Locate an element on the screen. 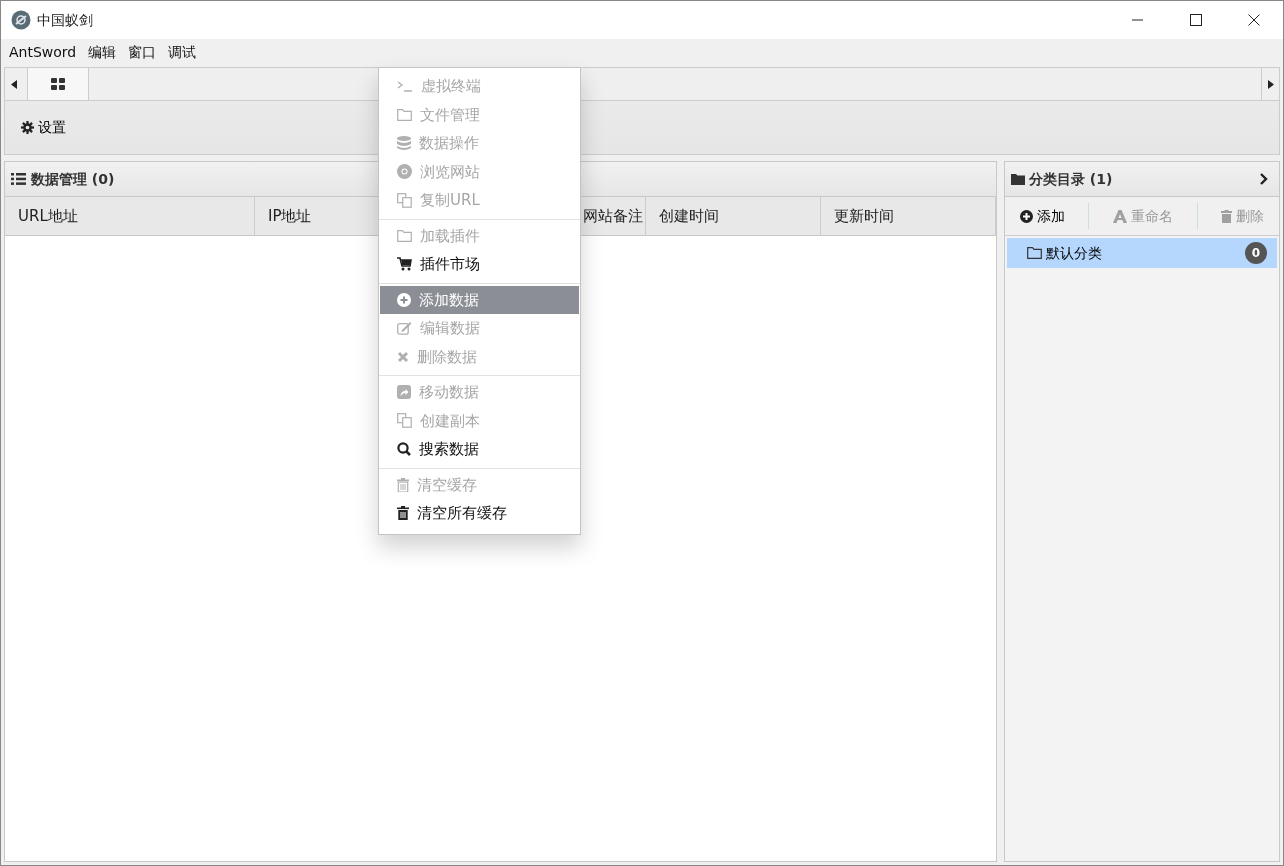 This screenshot has height=866, width=1284. grid-icon is located at coordinates (58, 84).